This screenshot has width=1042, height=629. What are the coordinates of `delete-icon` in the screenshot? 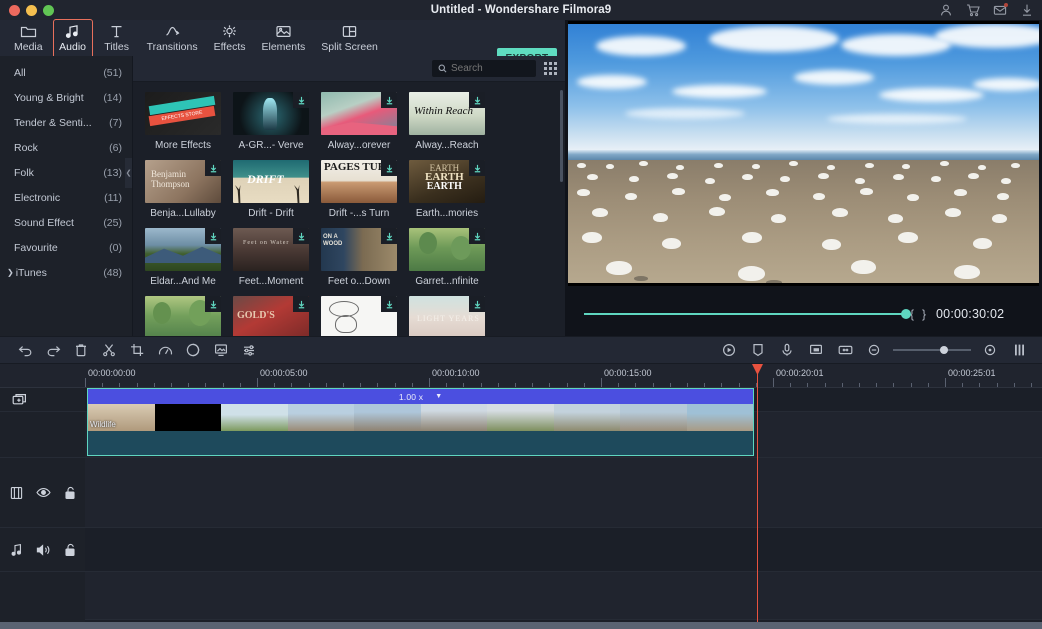 It's located at (81, 350).